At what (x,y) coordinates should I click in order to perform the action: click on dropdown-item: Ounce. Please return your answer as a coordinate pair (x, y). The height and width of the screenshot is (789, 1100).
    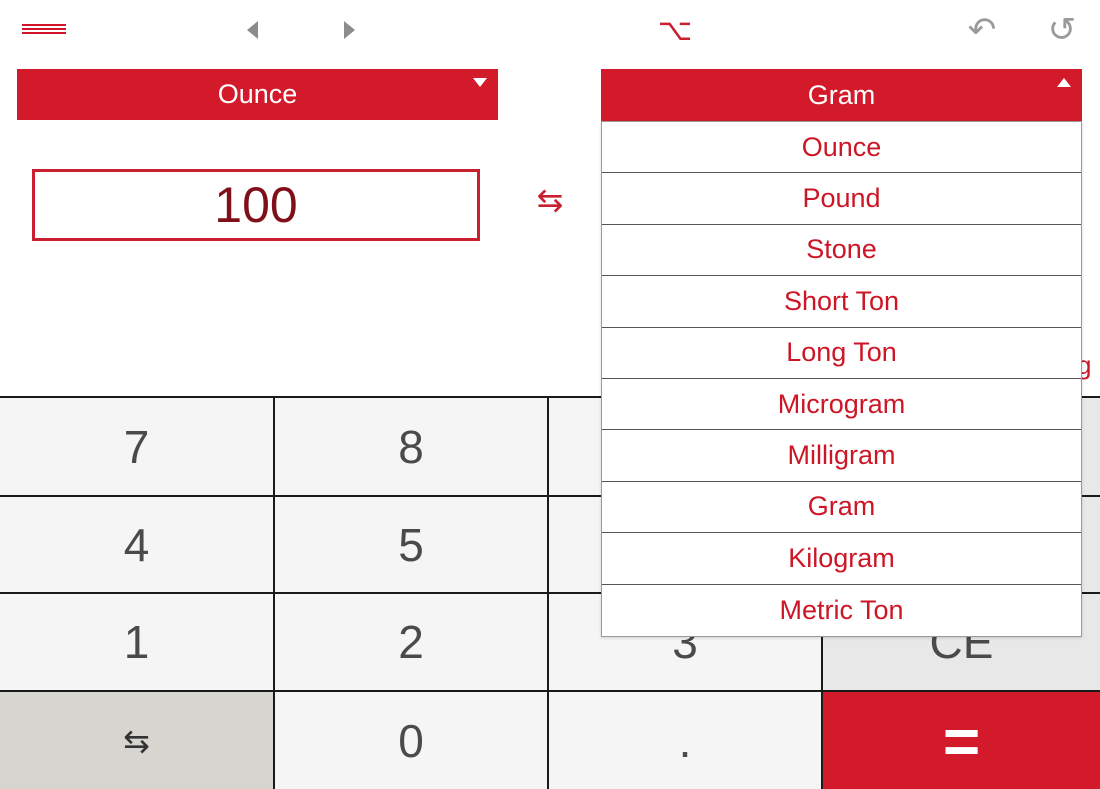
    Looking at the image, I should click on (841, 148).